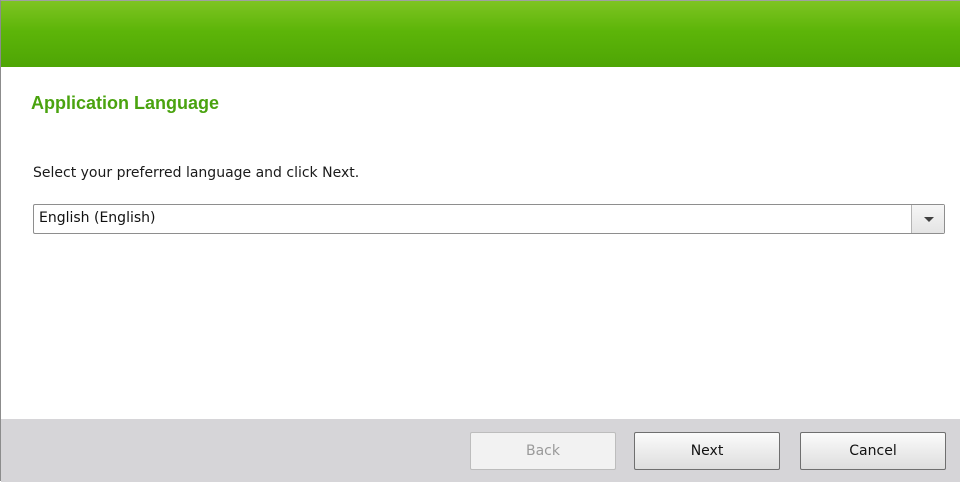 The height and width of the screenshot is (482, 960). I want to click on next-button: Next, so click(707, 451).